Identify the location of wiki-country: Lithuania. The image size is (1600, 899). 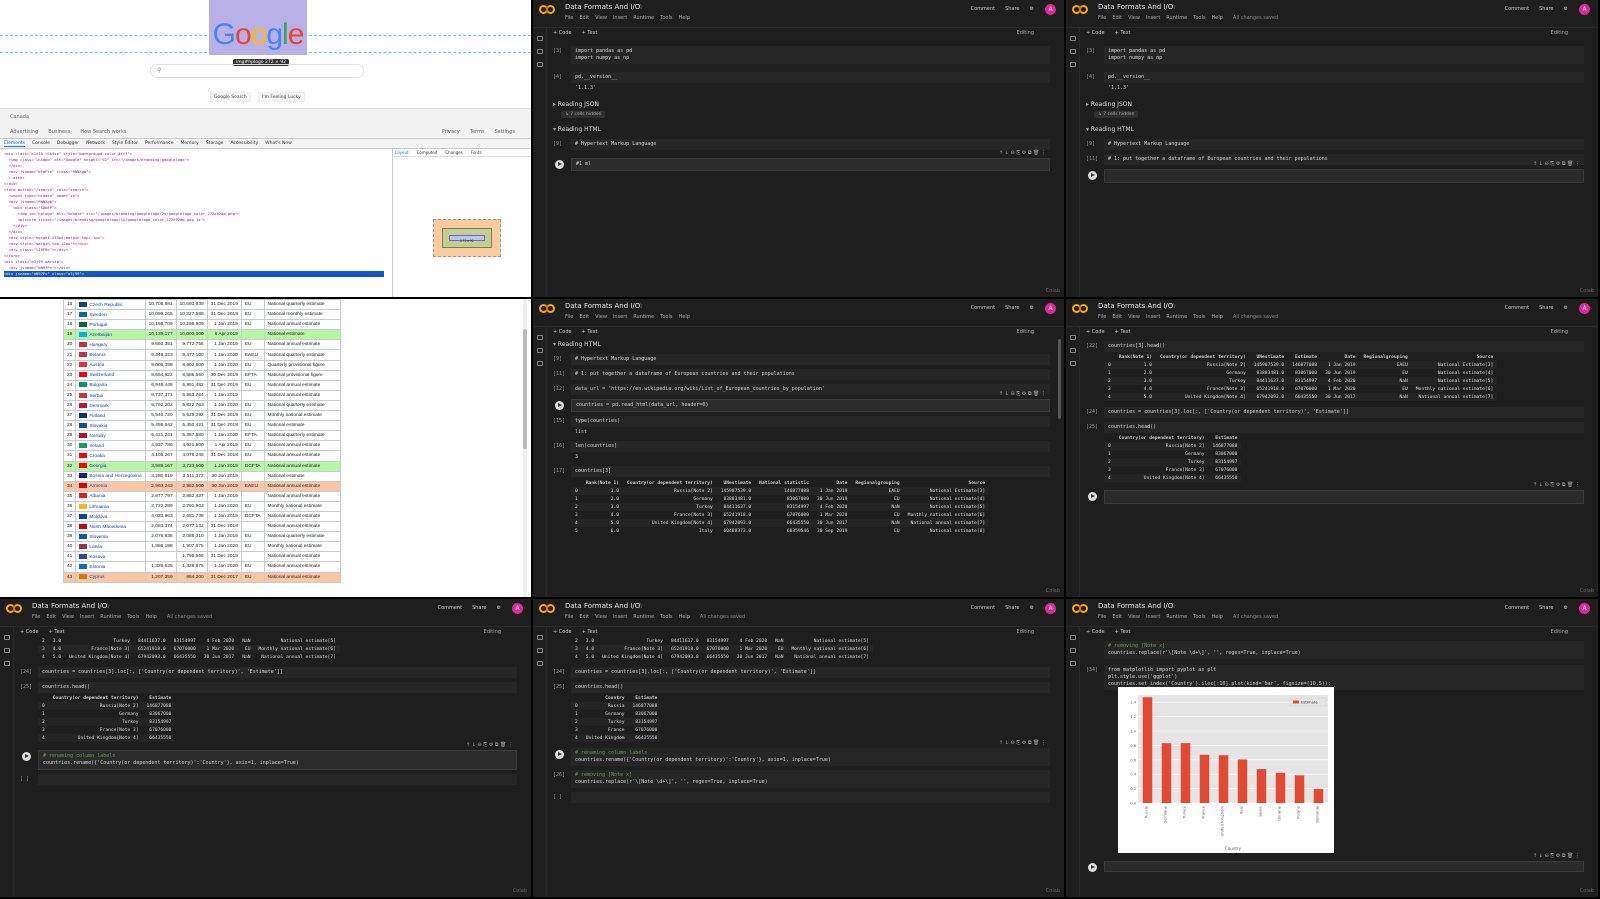
(110, 506).